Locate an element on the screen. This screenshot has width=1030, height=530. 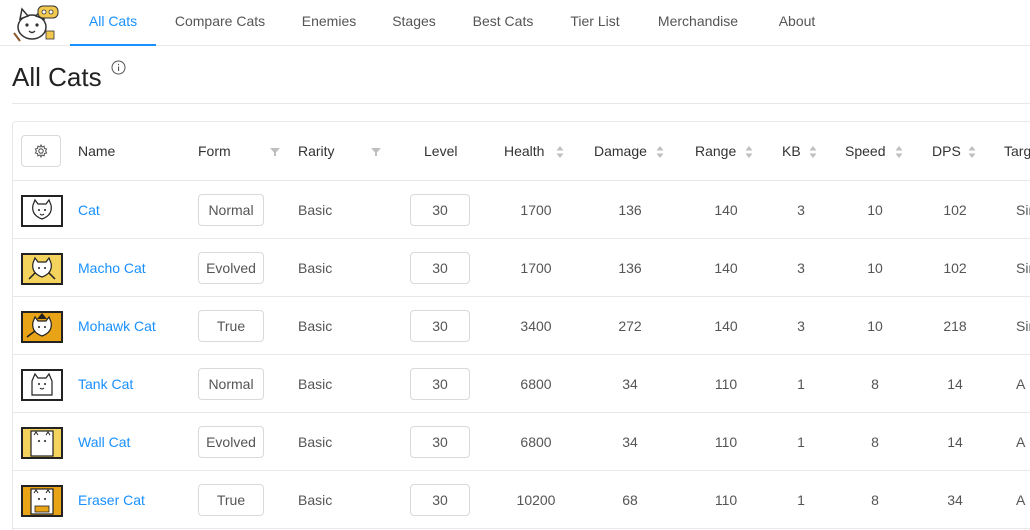
tab-all-cats: All Cats is located at coordinates (113, 23).